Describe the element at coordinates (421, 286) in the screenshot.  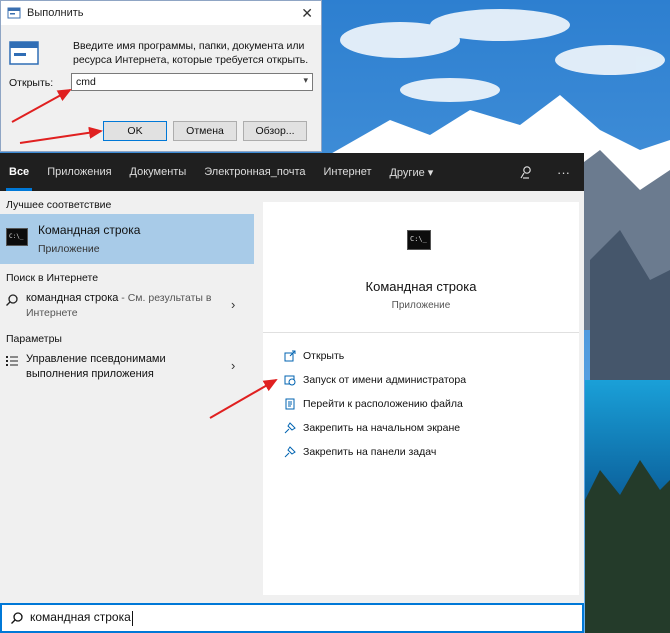
I see `preview-title: Командная строка` at that location.